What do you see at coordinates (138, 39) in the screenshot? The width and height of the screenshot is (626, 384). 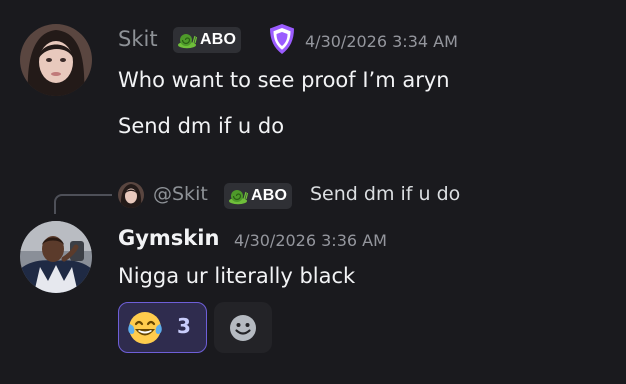 I see `author-name: Skit` at bounding box center [138, 39].